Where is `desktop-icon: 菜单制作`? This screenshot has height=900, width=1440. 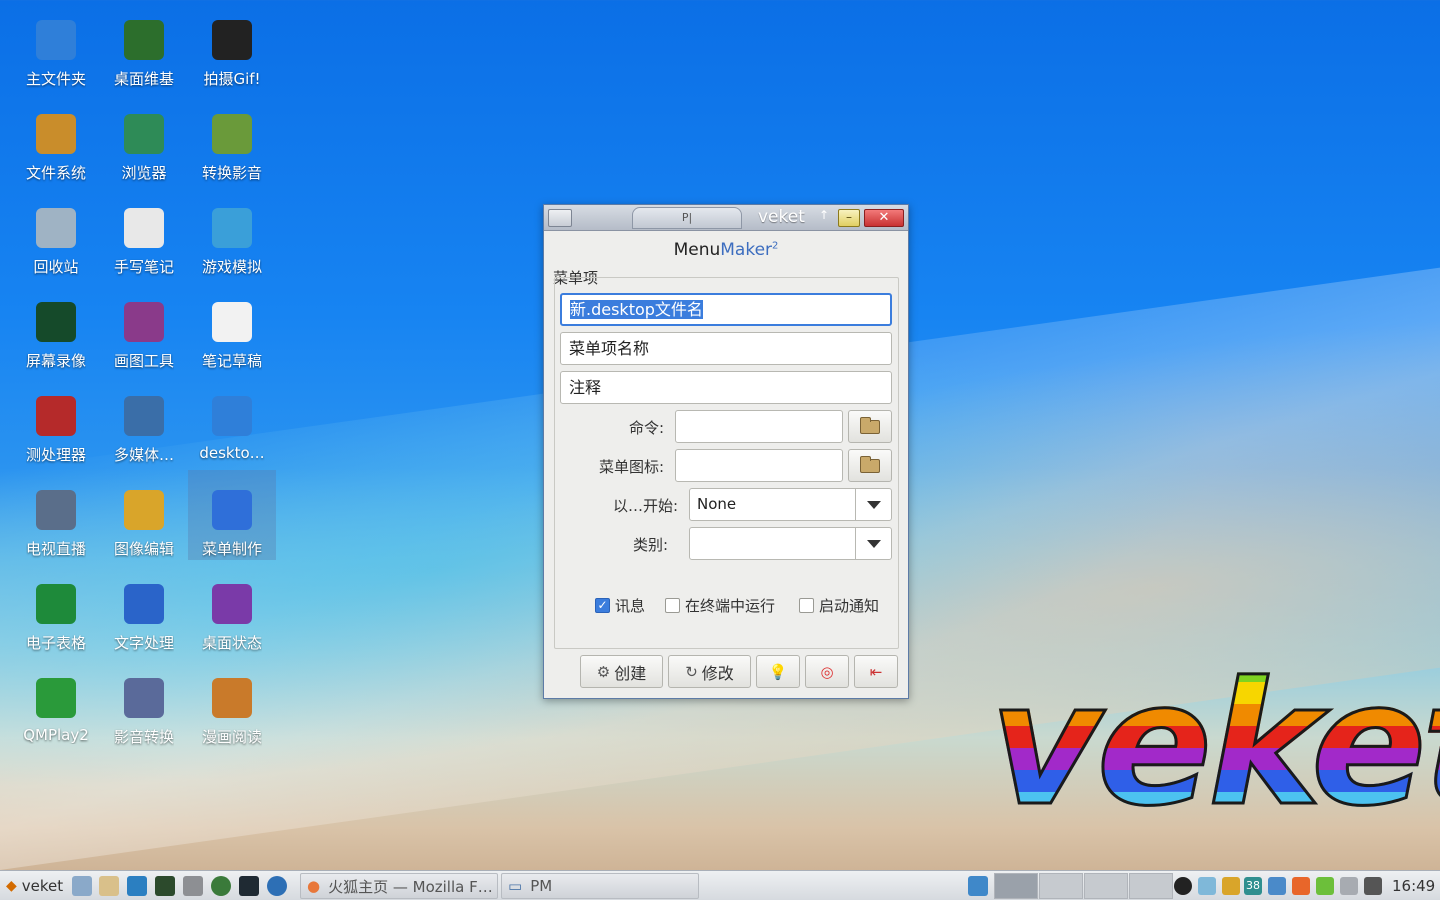 desktop-icon: 菜单制作 is located at coordinates (232, 515).